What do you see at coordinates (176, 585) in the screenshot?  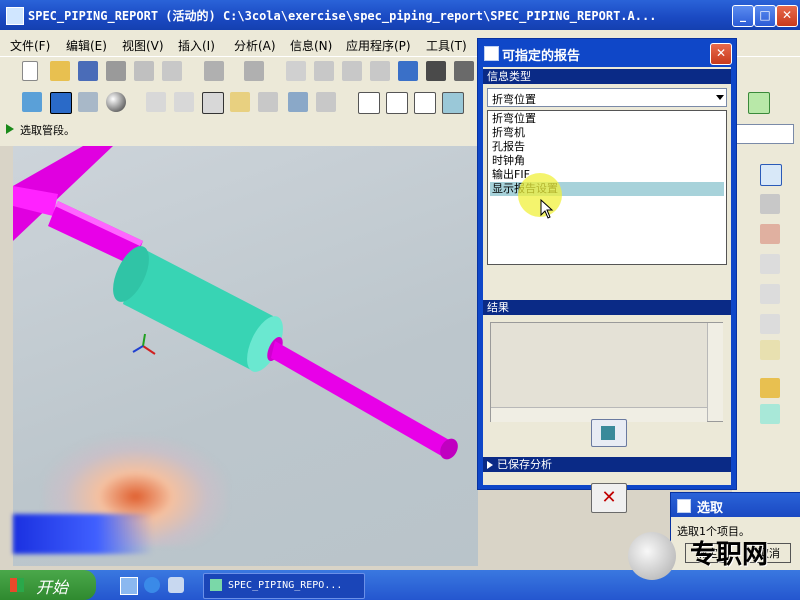 I see `quick-launch-media-icon` at bounding box center [176, 585].